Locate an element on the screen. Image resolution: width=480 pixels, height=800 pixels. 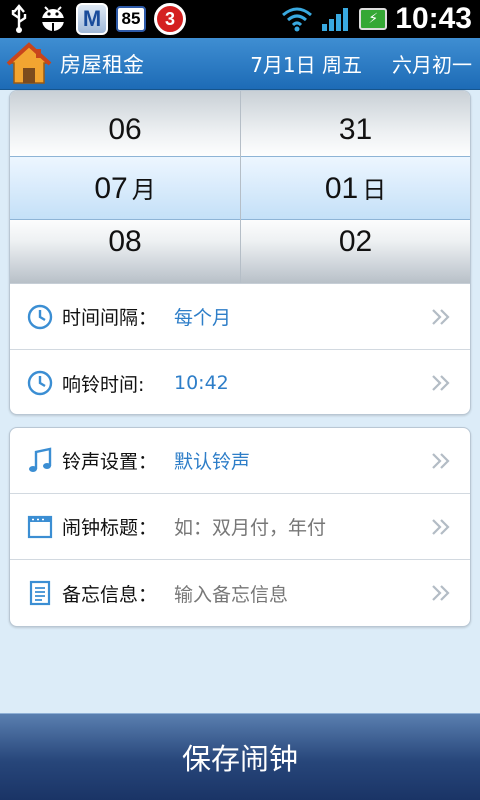
android-debug-icon is located at coordinates (53, 19).